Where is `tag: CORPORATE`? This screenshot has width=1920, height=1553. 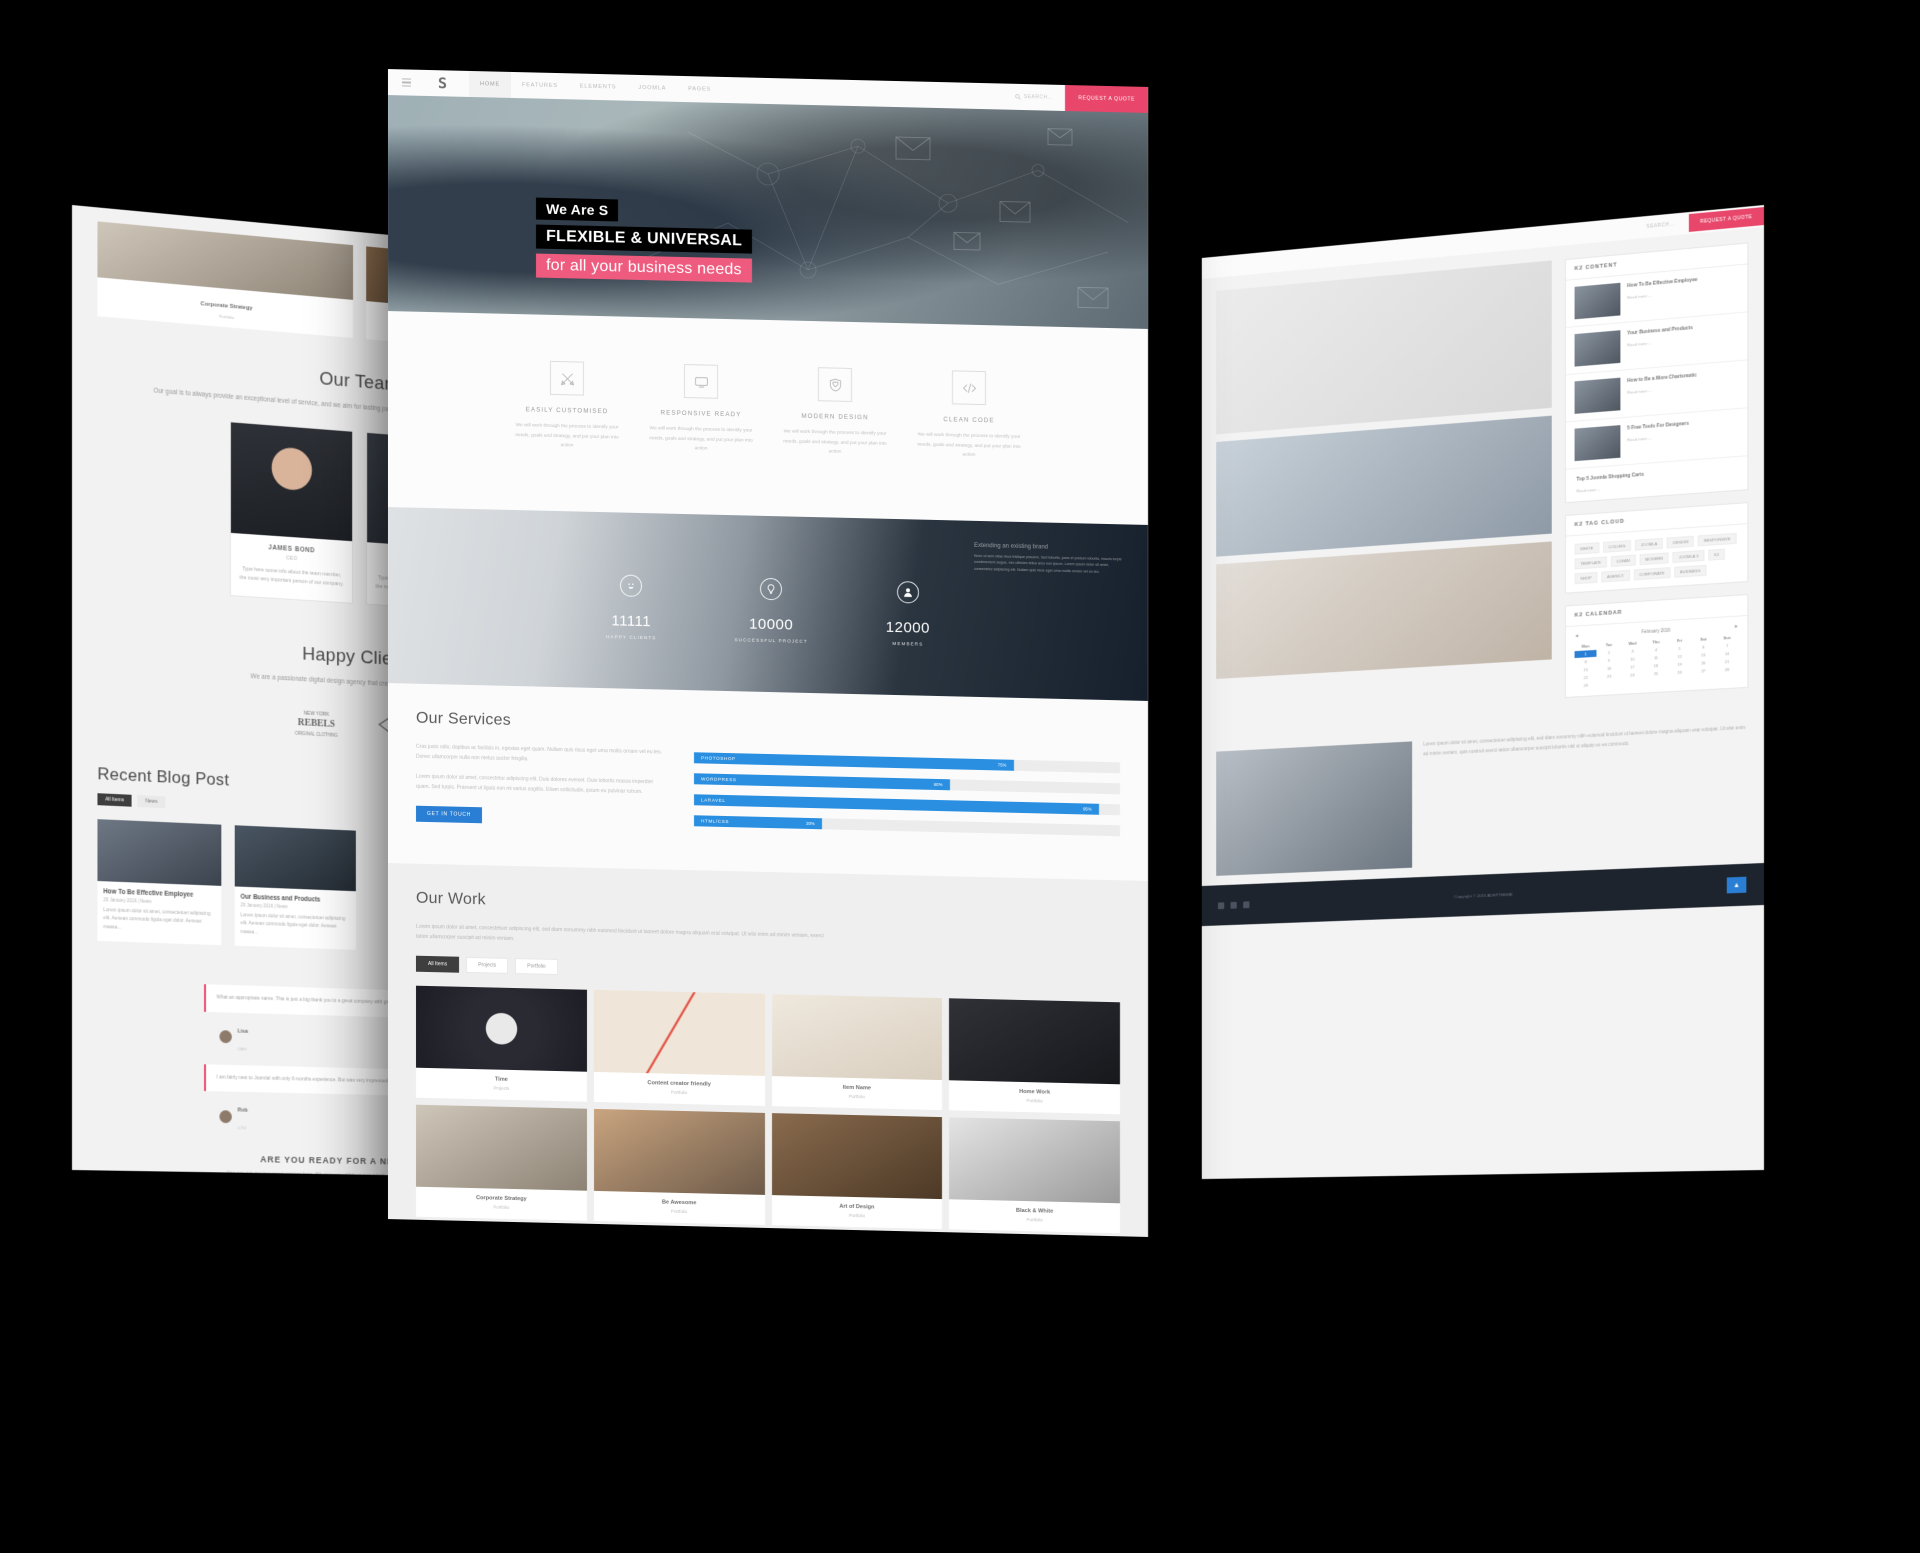
tag: CORPORATE is located at coordinates (1652, 574).